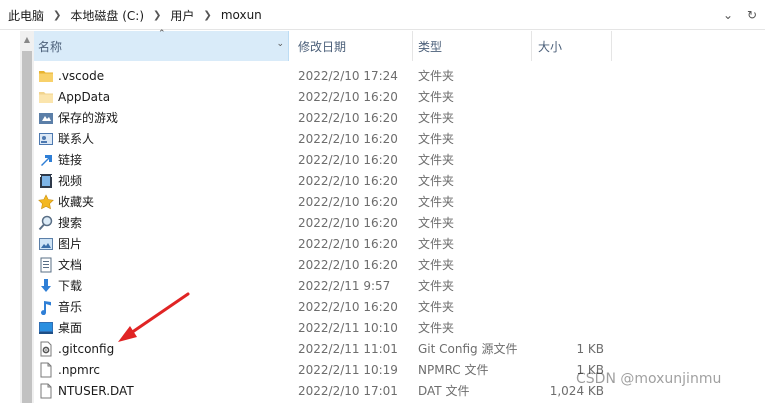 The height and width of the screenshot is (403, 765). What do you see at coordinates (399, 75) in the screenshot?
I see `file-row: .vscode 2022/2/10 17:24 文件夹` at bounding box center [399, 75].